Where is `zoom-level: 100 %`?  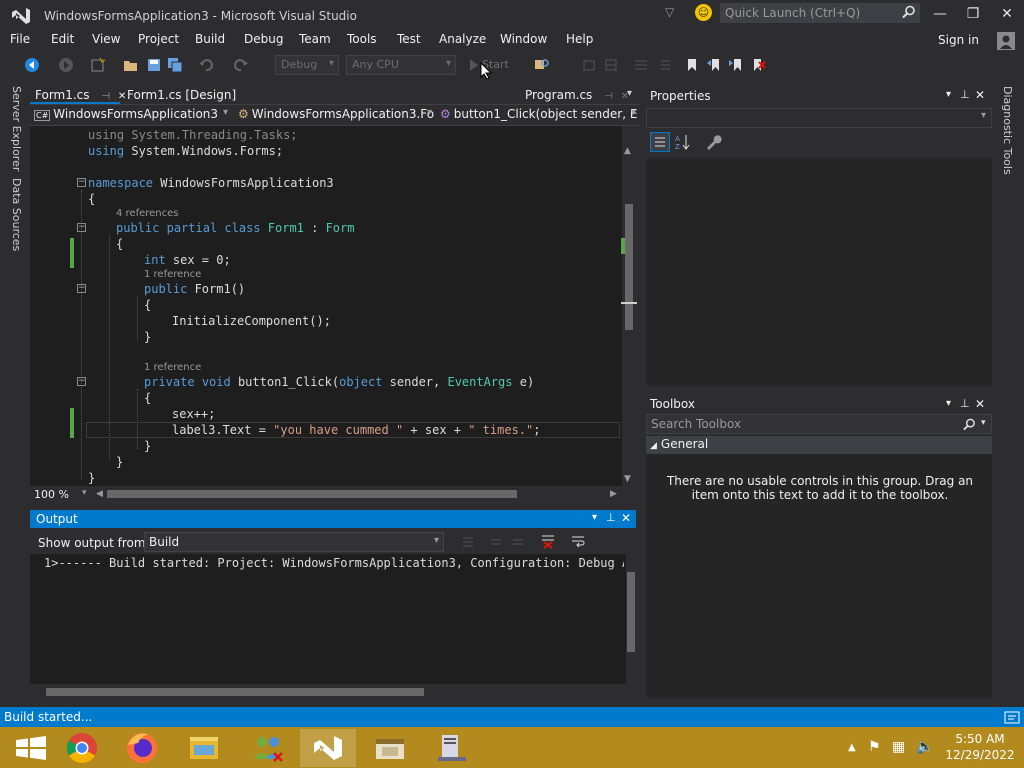 zoom-level: 100 % is located at coordinates (51, 494).